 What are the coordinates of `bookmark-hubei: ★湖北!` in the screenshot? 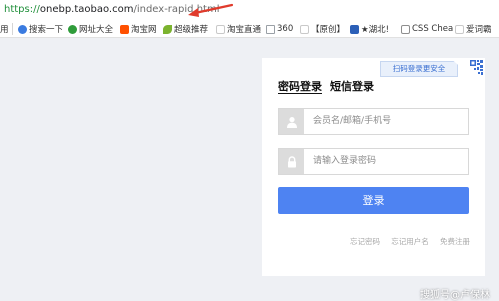 It's located at (369, 29).